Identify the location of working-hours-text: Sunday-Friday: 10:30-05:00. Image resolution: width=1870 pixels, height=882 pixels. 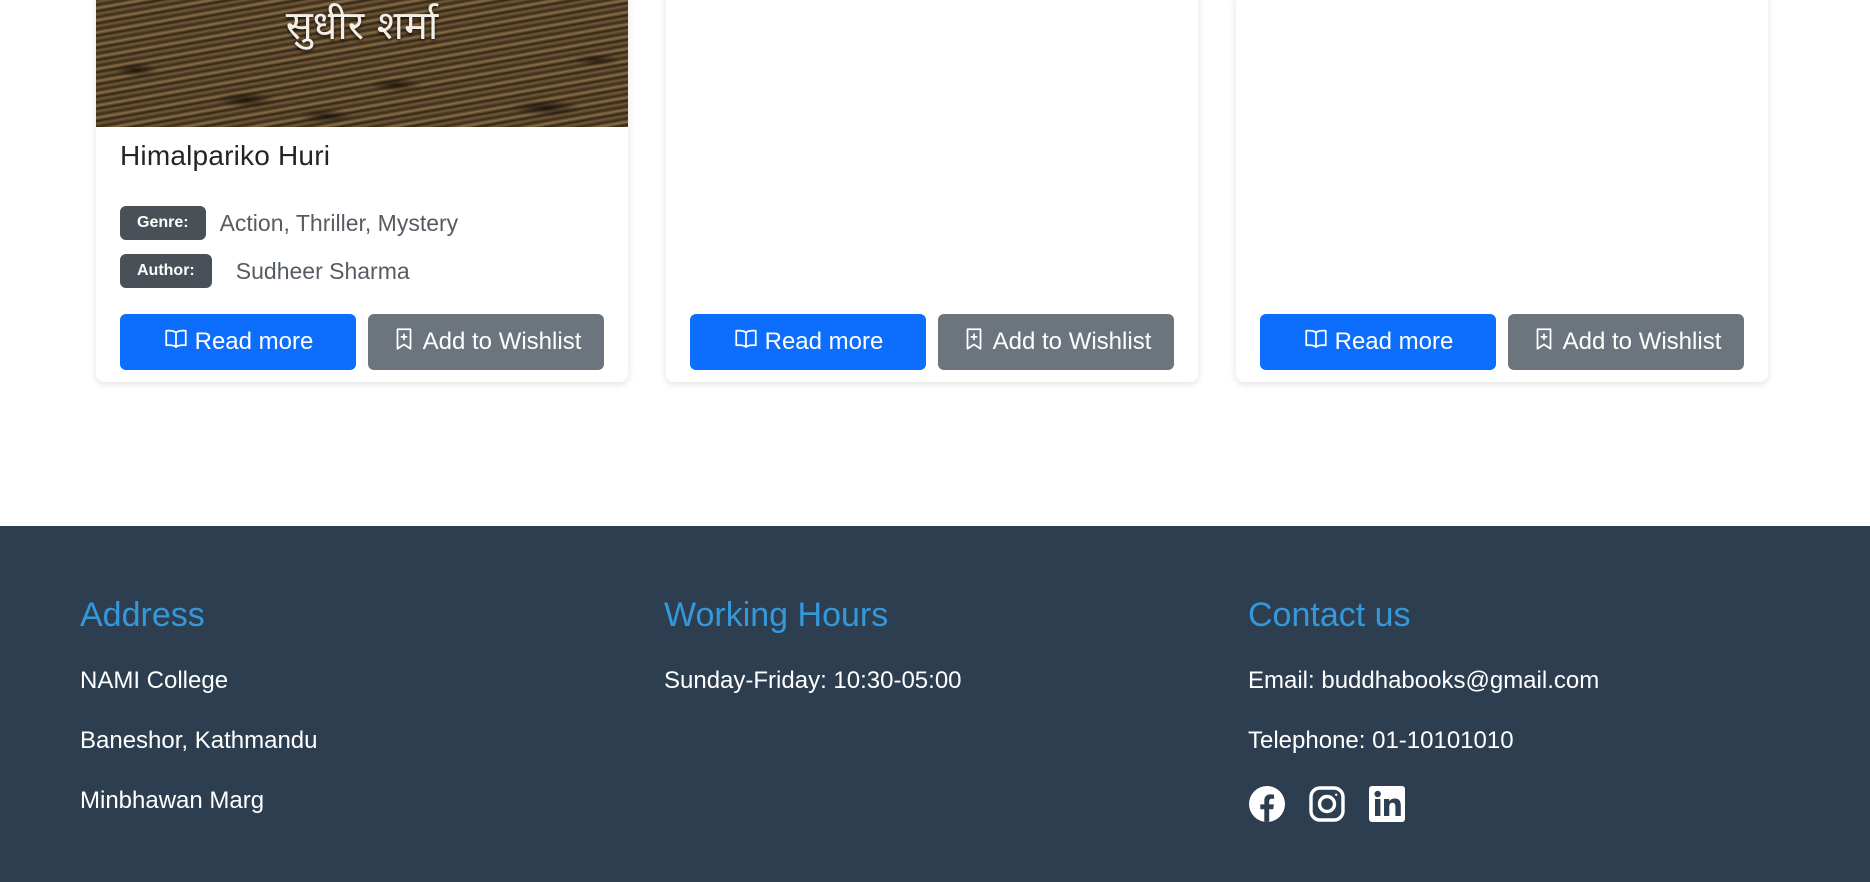
(813, 680).